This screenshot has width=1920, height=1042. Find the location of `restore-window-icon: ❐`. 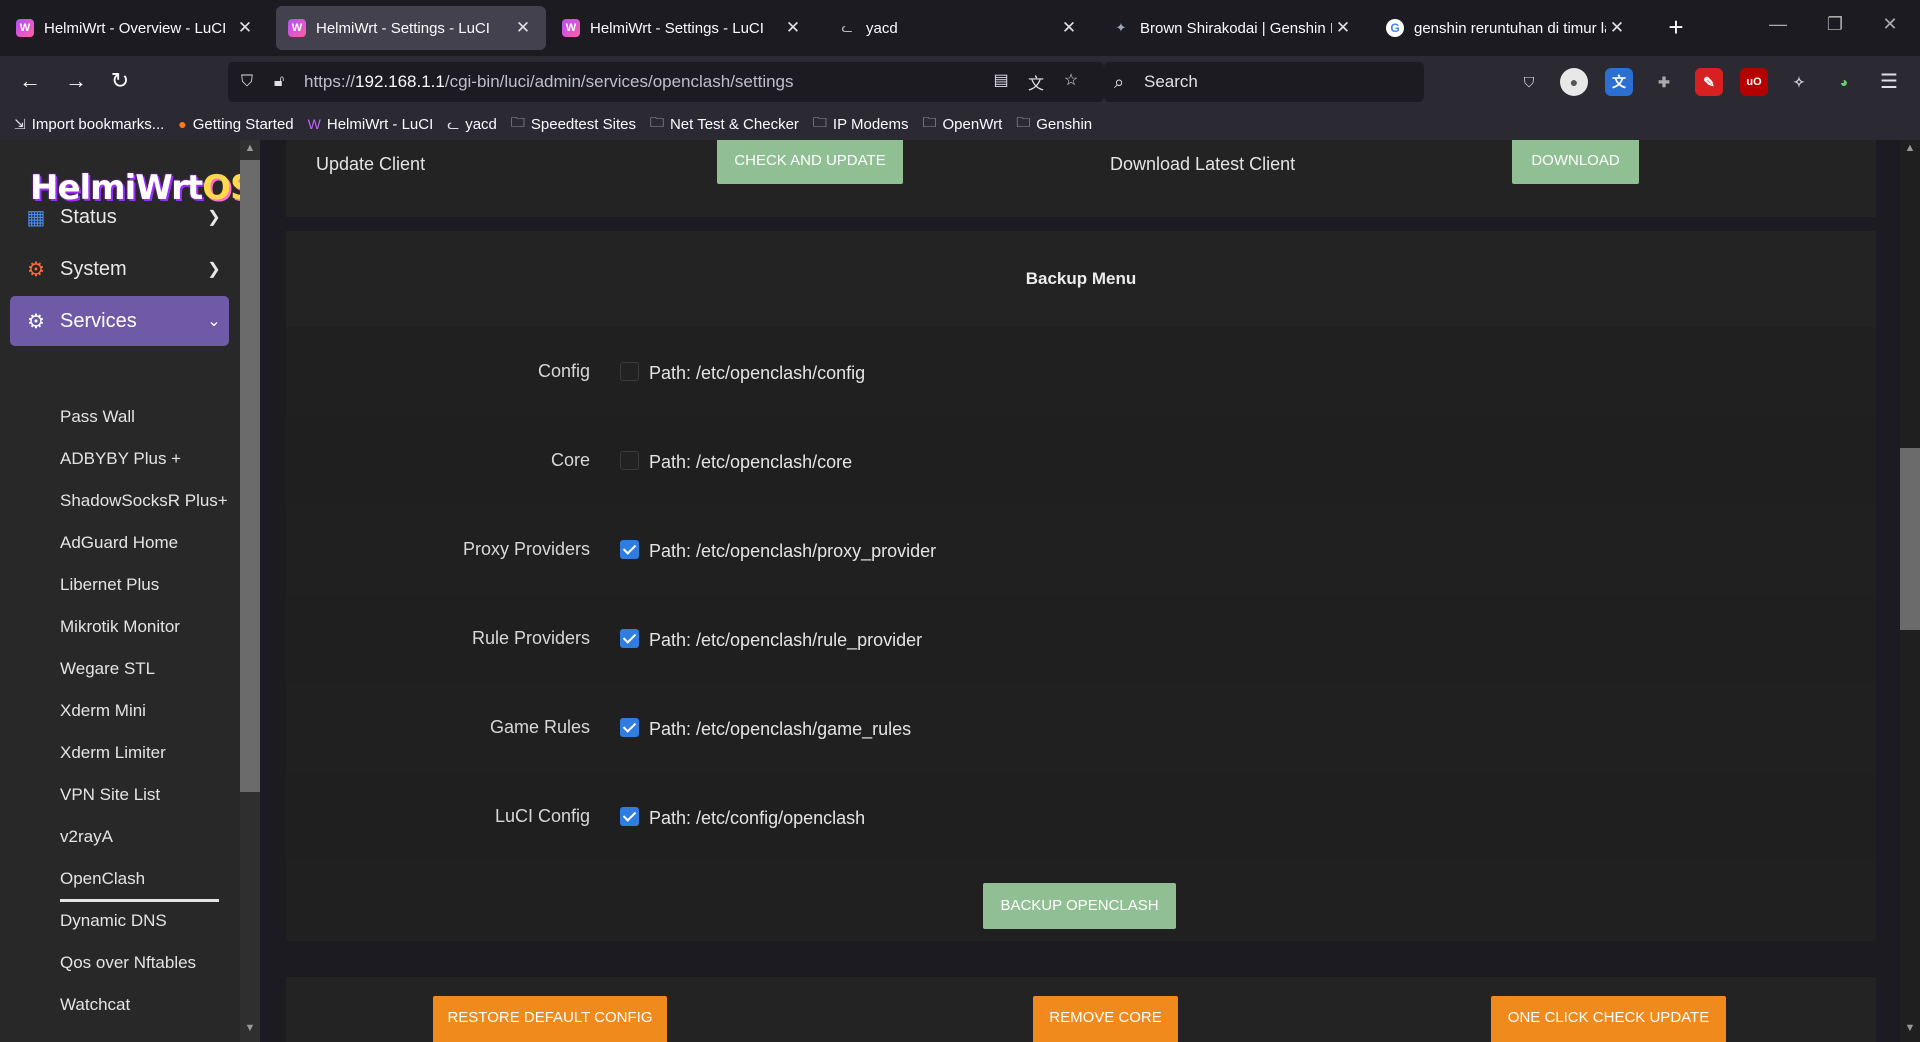

restore-window-icon: ❐ is located at coordinates (1835, 27).